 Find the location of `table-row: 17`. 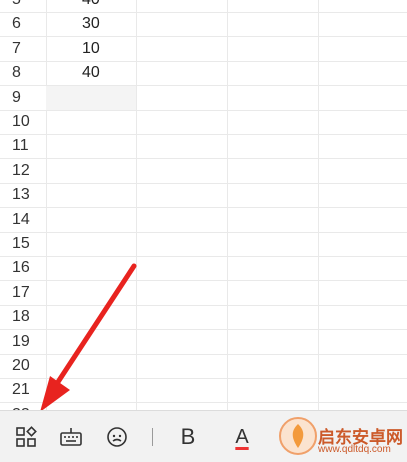

table-row: 17 is located at coordinates (203, 293).